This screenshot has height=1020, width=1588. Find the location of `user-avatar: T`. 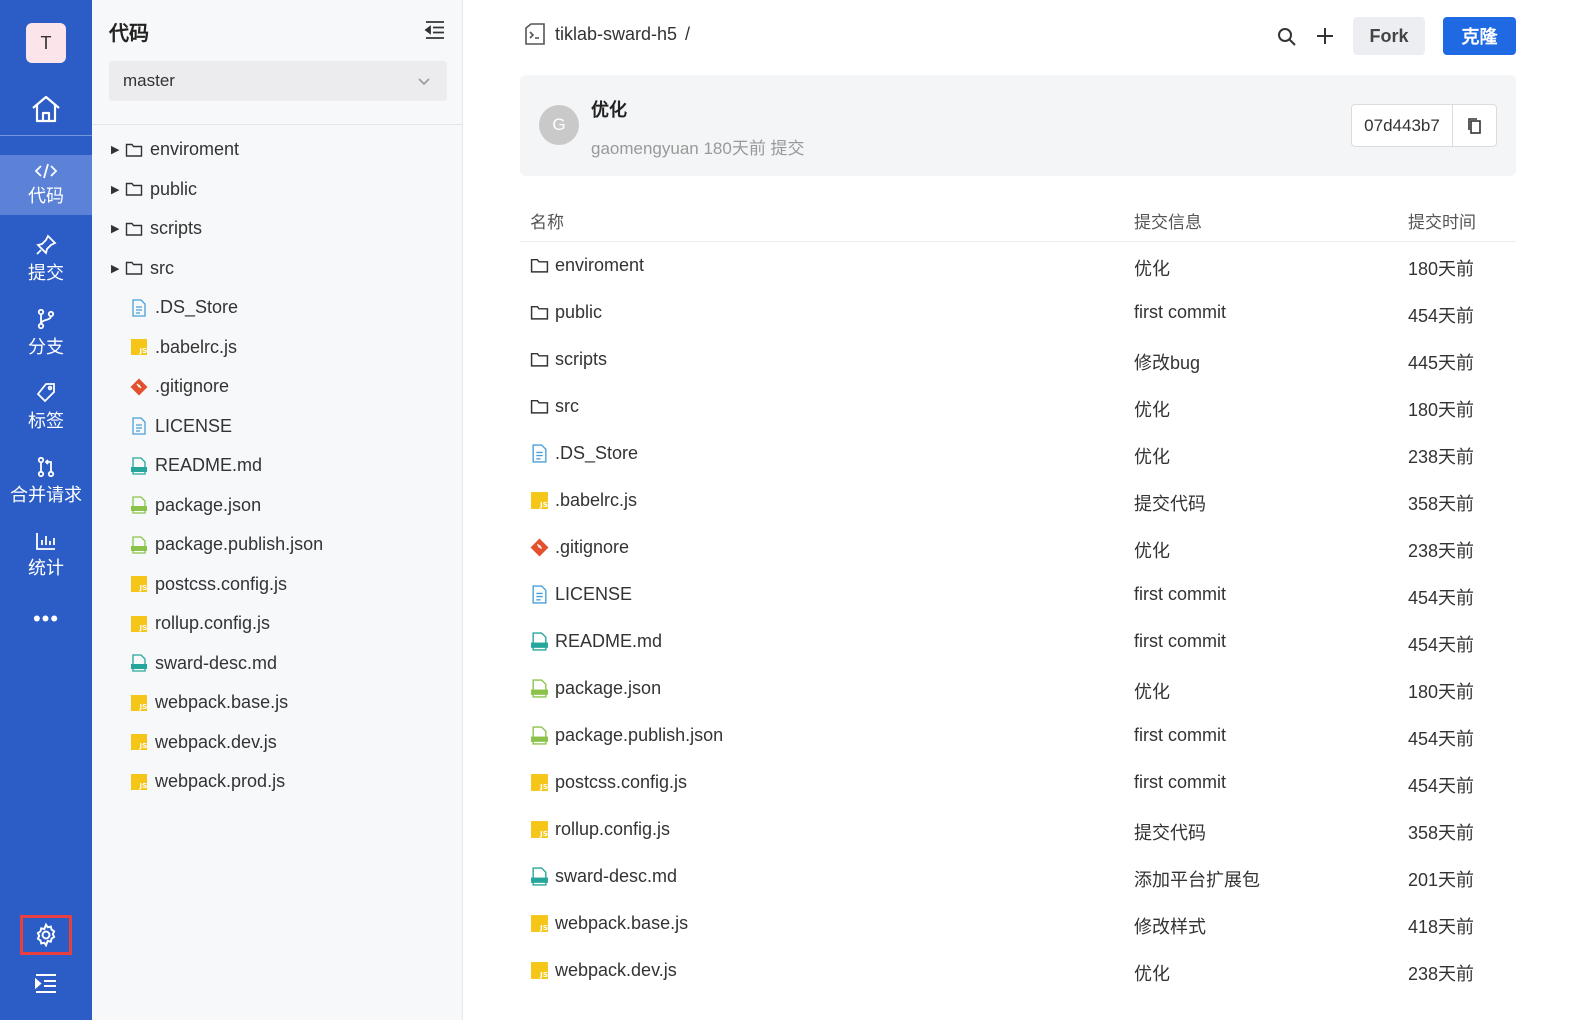

user-avatar: T is located at coordinates (46, 43).